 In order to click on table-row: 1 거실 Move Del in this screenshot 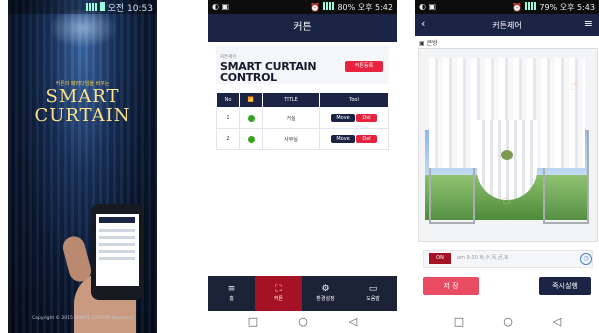, I will do `click(302, 118)`.